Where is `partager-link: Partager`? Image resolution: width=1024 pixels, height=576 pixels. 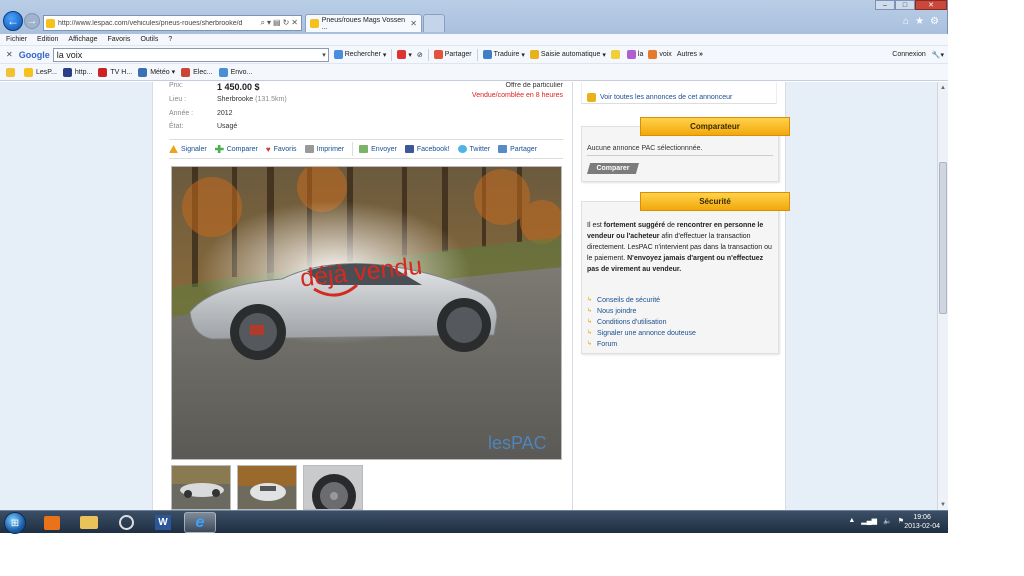 partager-link: Partager is located at coordinates (517, 149).